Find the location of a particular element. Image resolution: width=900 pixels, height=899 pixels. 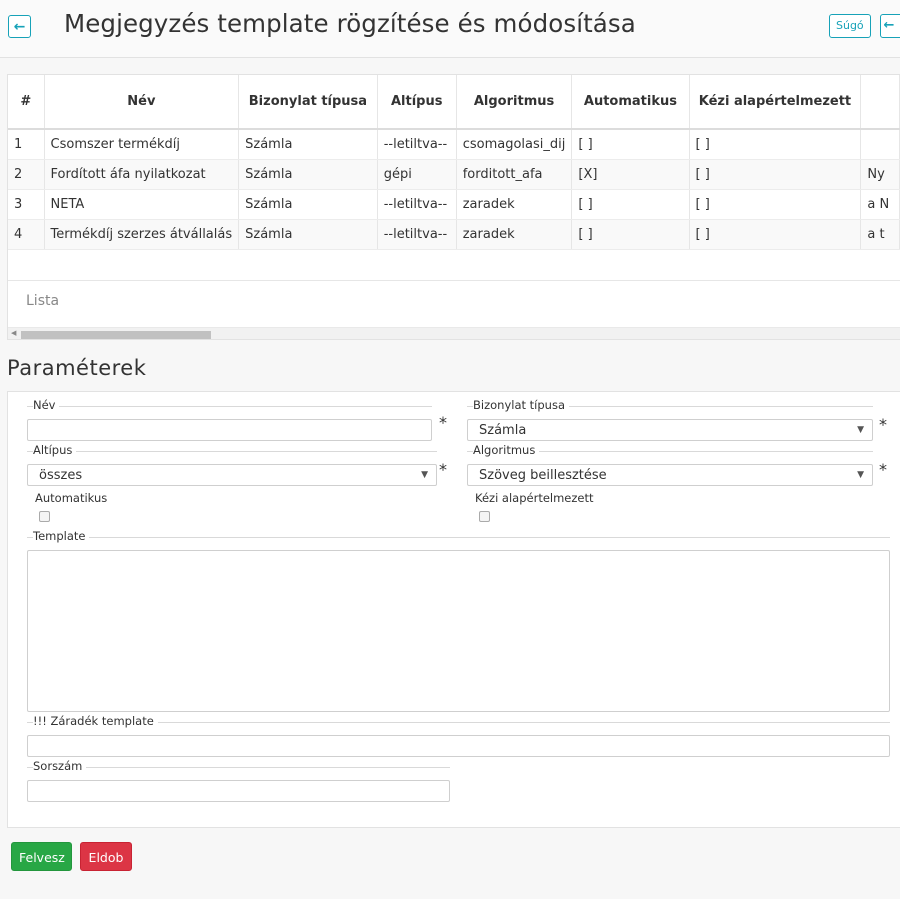

doc-type-fieldset: Bizonylat típusa Számla ▼ is located at coordinates (670, 419).